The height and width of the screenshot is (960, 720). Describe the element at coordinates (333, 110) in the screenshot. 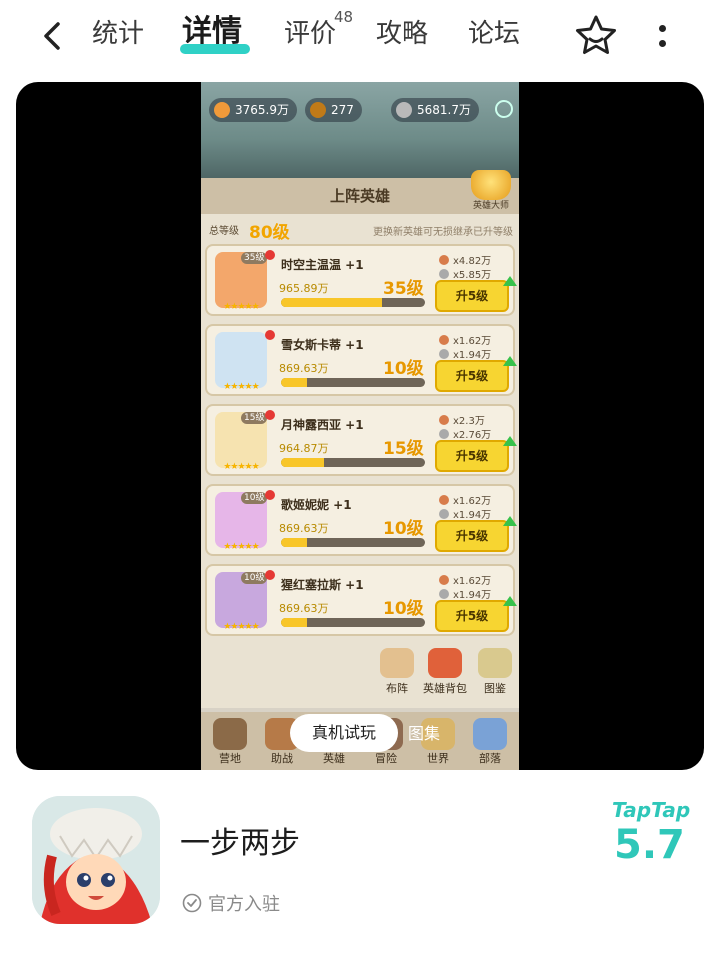

I see `resource-bird: 277` at that location.